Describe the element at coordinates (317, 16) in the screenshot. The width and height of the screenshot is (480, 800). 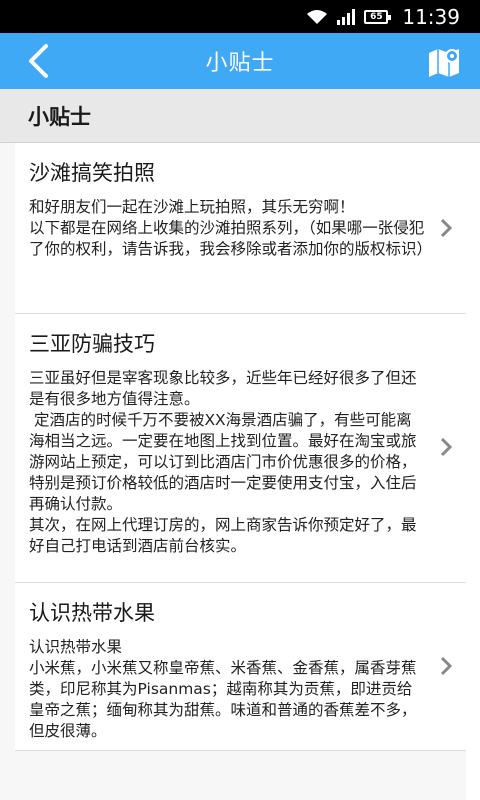
I see `wifi-icon` at that location.